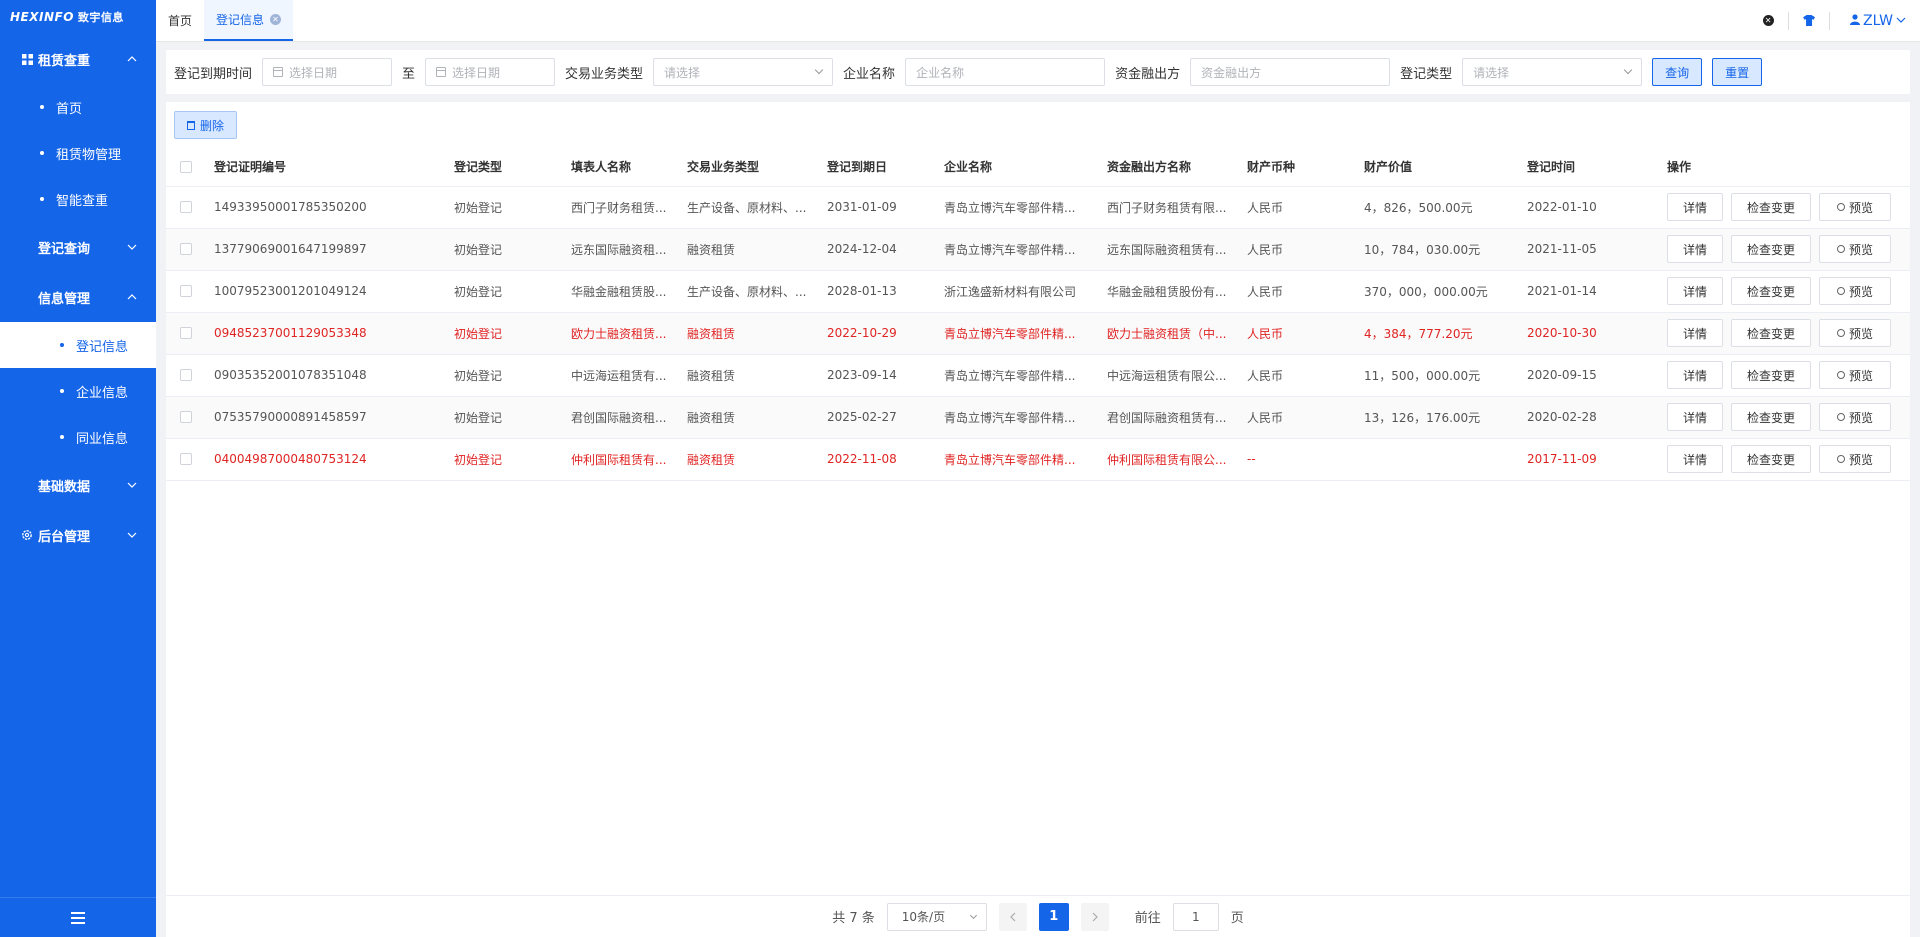 The width and height of the screenshot is (1920, 937). I want to click on next-page-button, so click(1094, 916).